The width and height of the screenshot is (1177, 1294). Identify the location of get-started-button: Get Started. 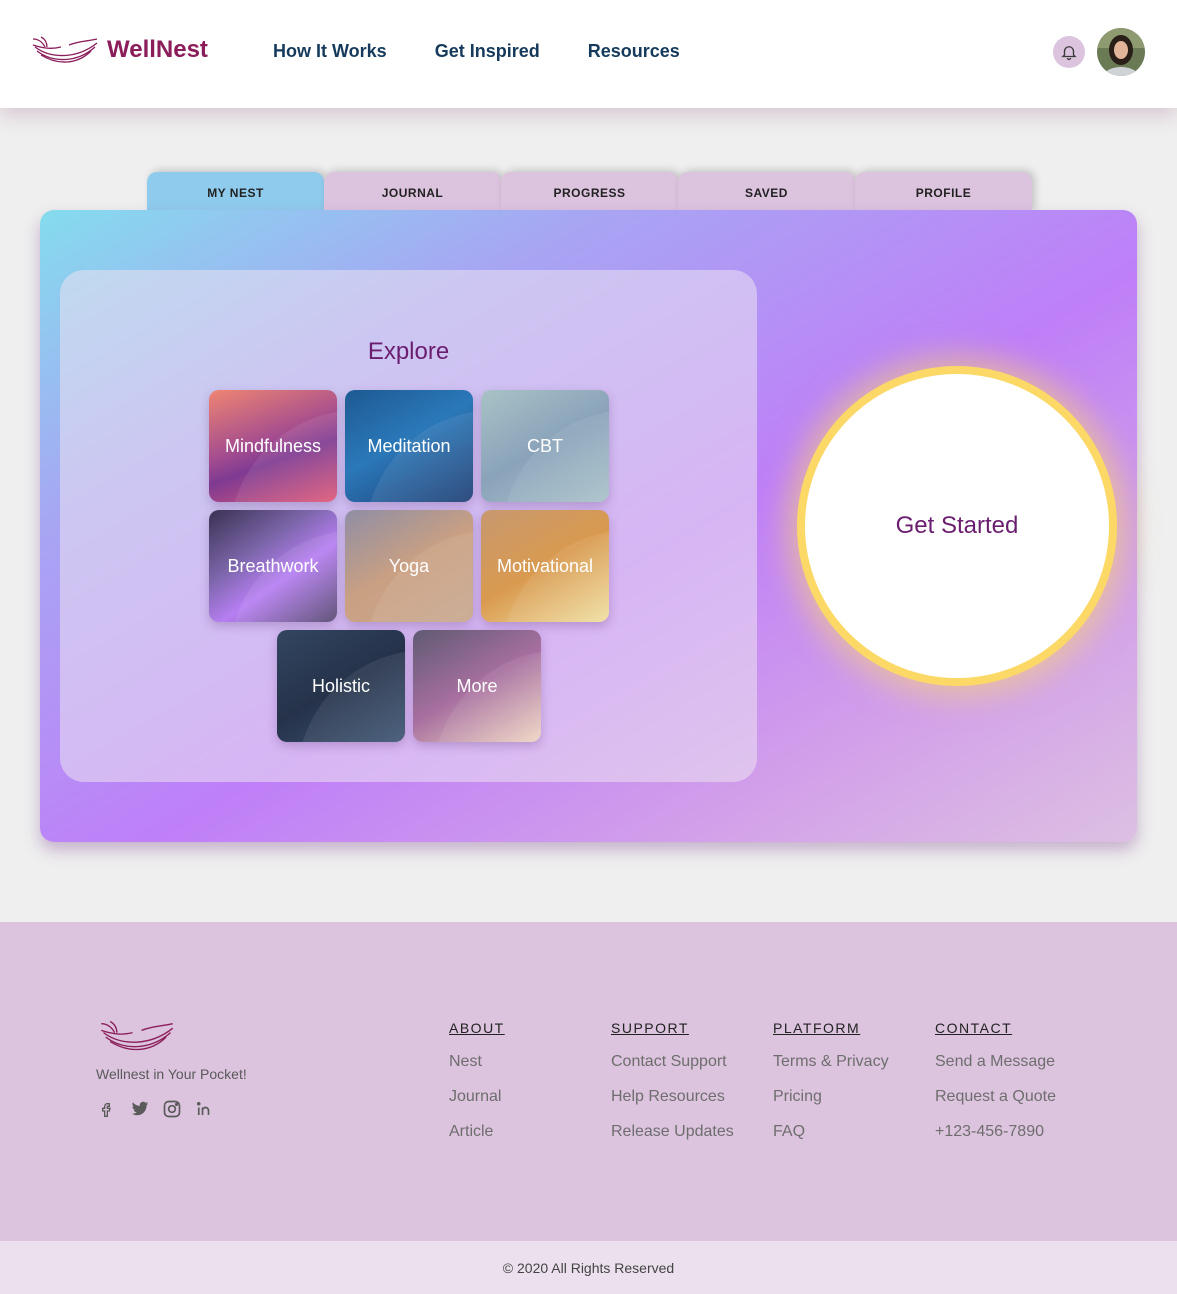
(957, 526).